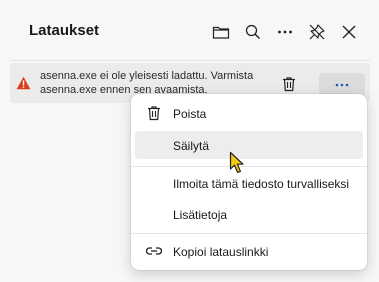  I want to click on menu-item-copy-link: Kopioi latauslinkki, so click(249, 251).